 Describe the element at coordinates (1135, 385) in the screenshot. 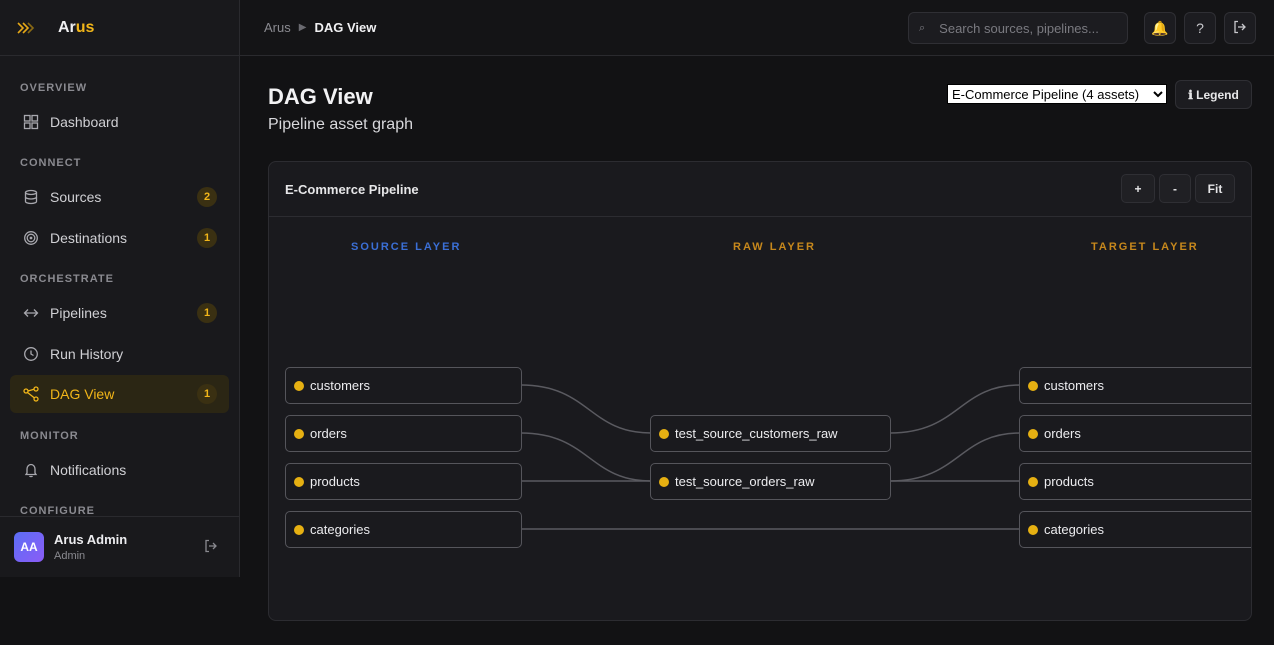

I see `target-node-customers: customers` at that location.